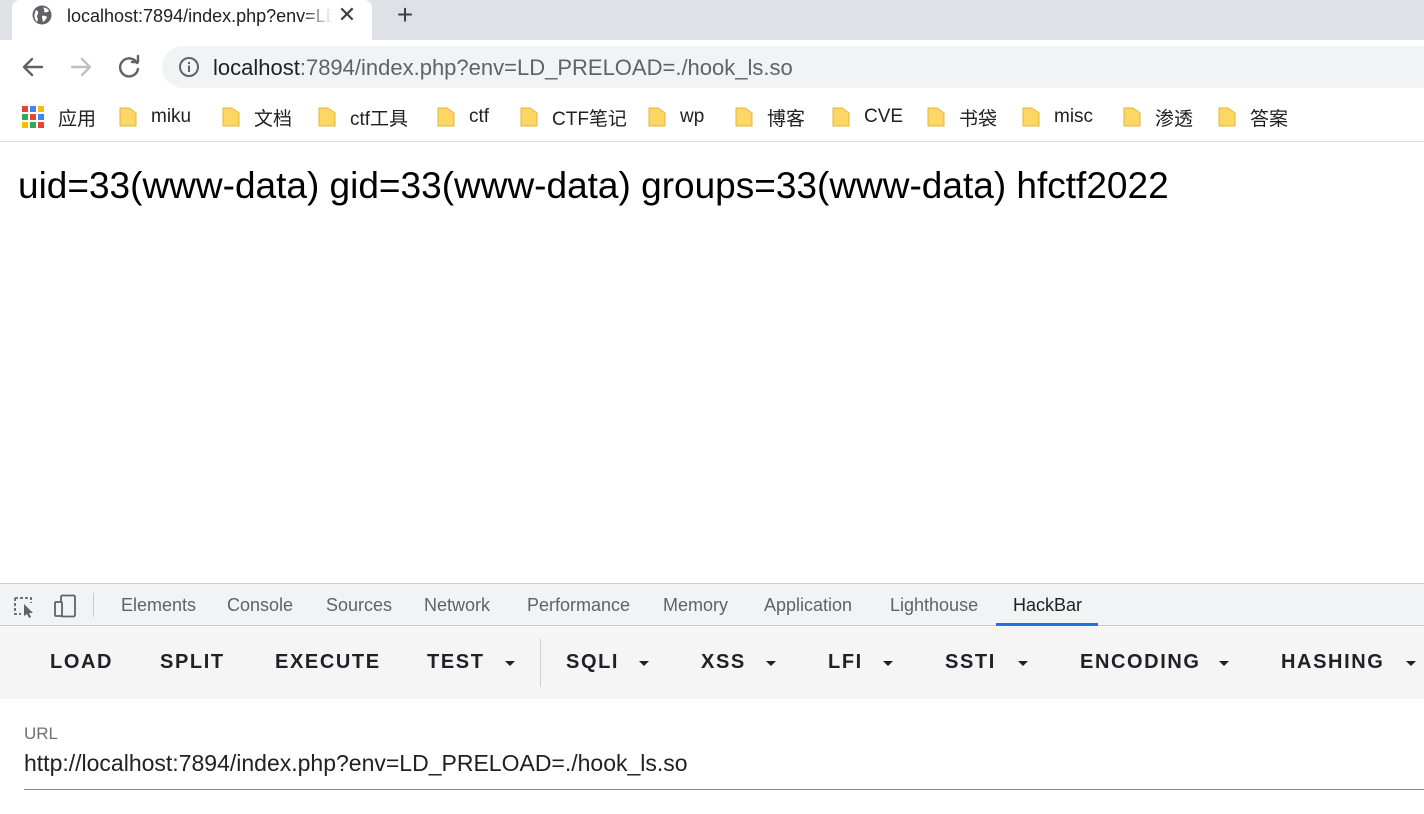 The width and height of the screenshot is (1424, 814). Describe the element at coordinates (77, 119) in the screenshot. I see `bookmark-label: 应用` at that location.